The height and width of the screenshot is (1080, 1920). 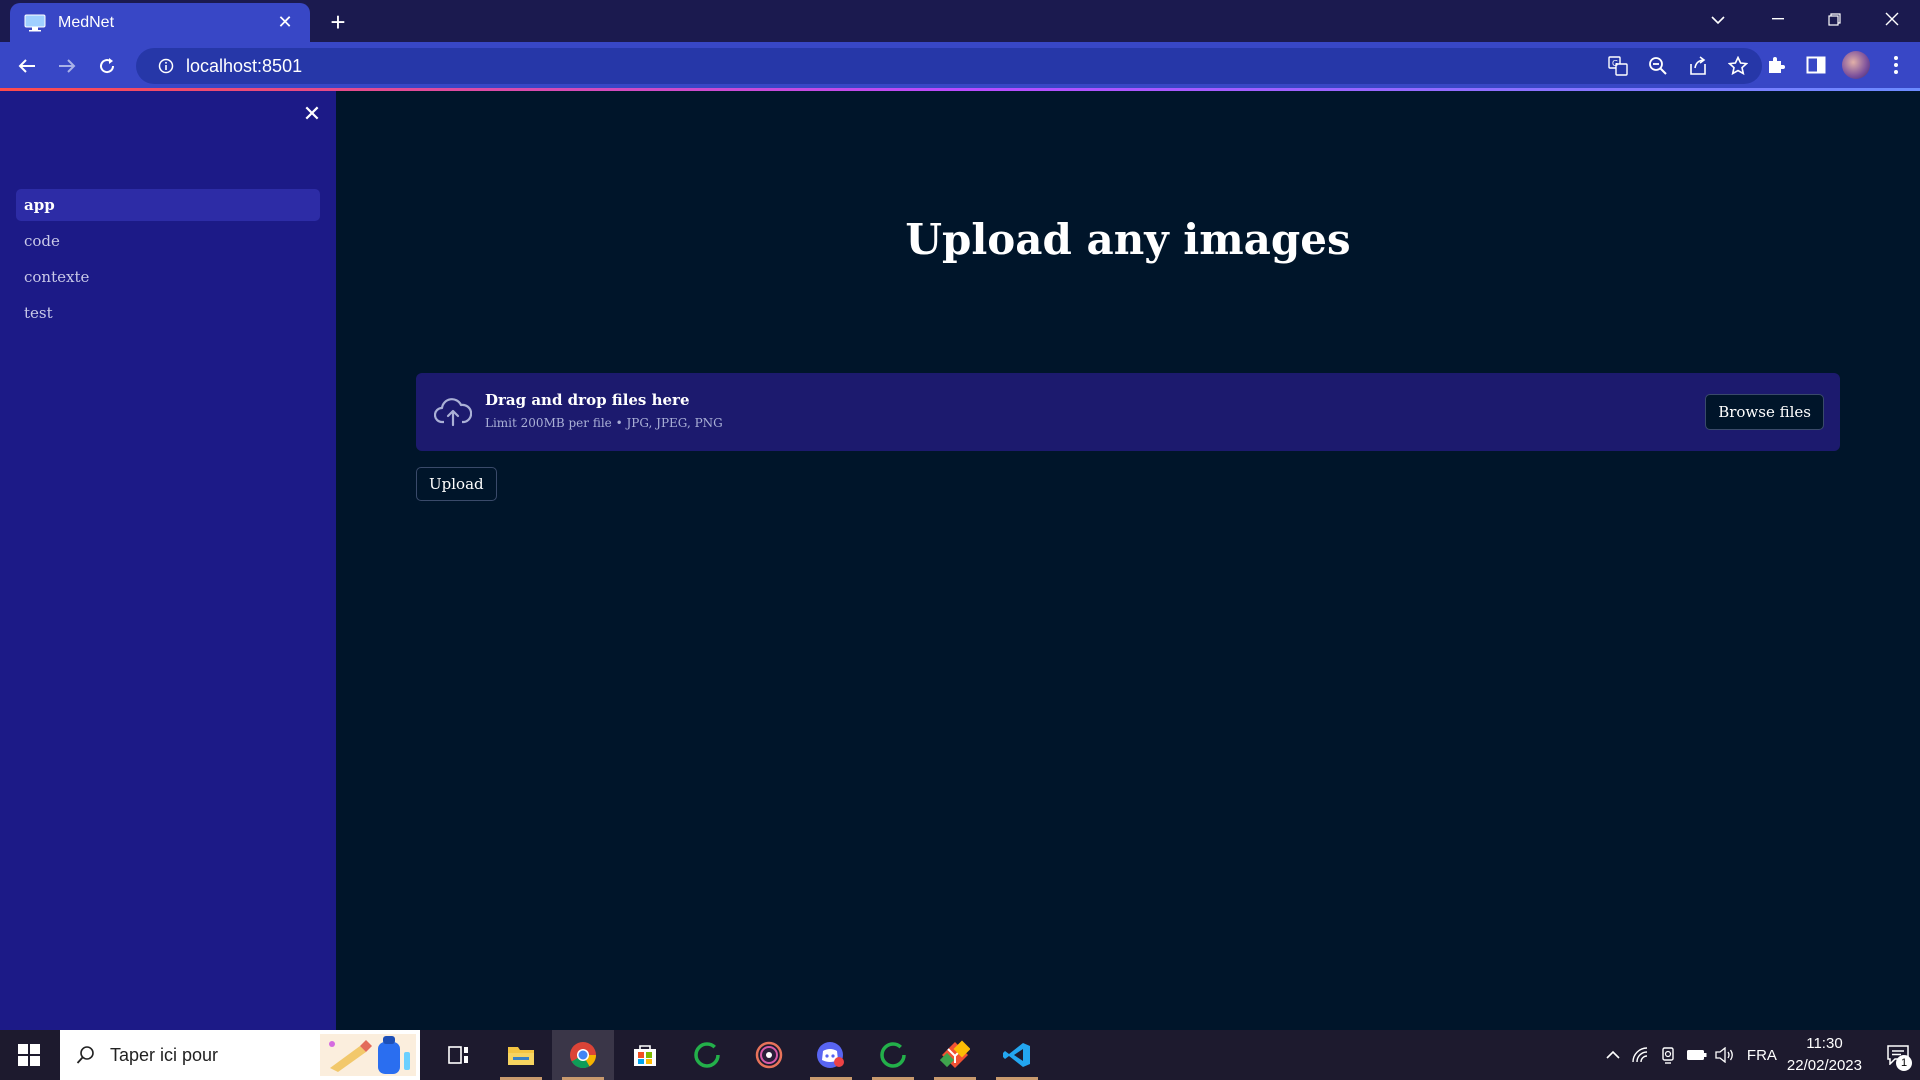 I want to click on sidebar-item-test: test, so click(x=168, y=313).